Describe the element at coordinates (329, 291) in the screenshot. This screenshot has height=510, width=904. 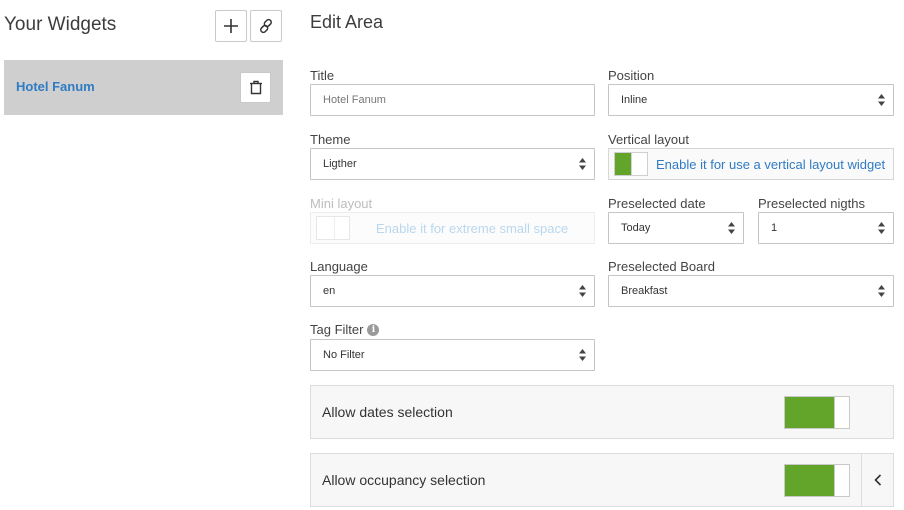
I see `language-value: en` at that location.